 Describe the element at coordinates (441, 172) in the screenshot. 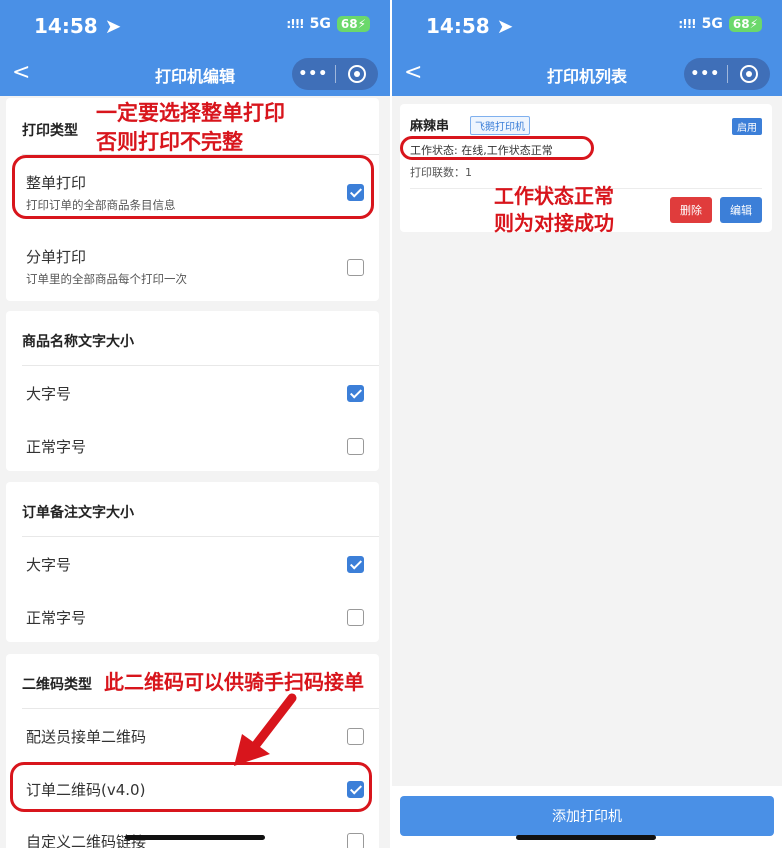

I see `print-copies: 打印联数：1` at that location.